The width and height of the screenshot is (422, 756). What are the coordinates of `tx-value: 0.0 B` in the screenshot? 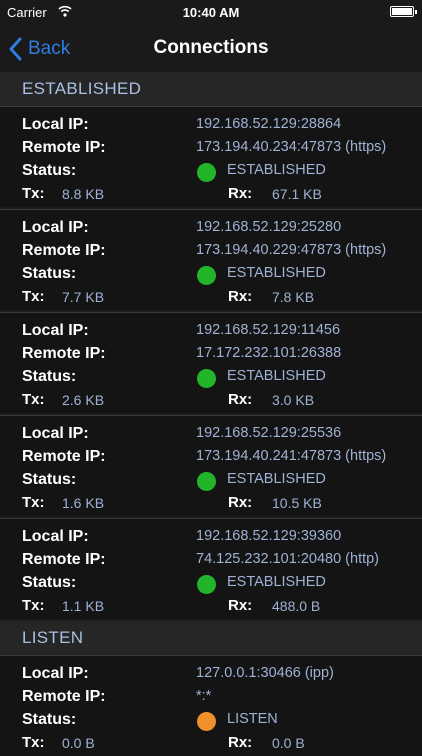 It's located at (78, 743).